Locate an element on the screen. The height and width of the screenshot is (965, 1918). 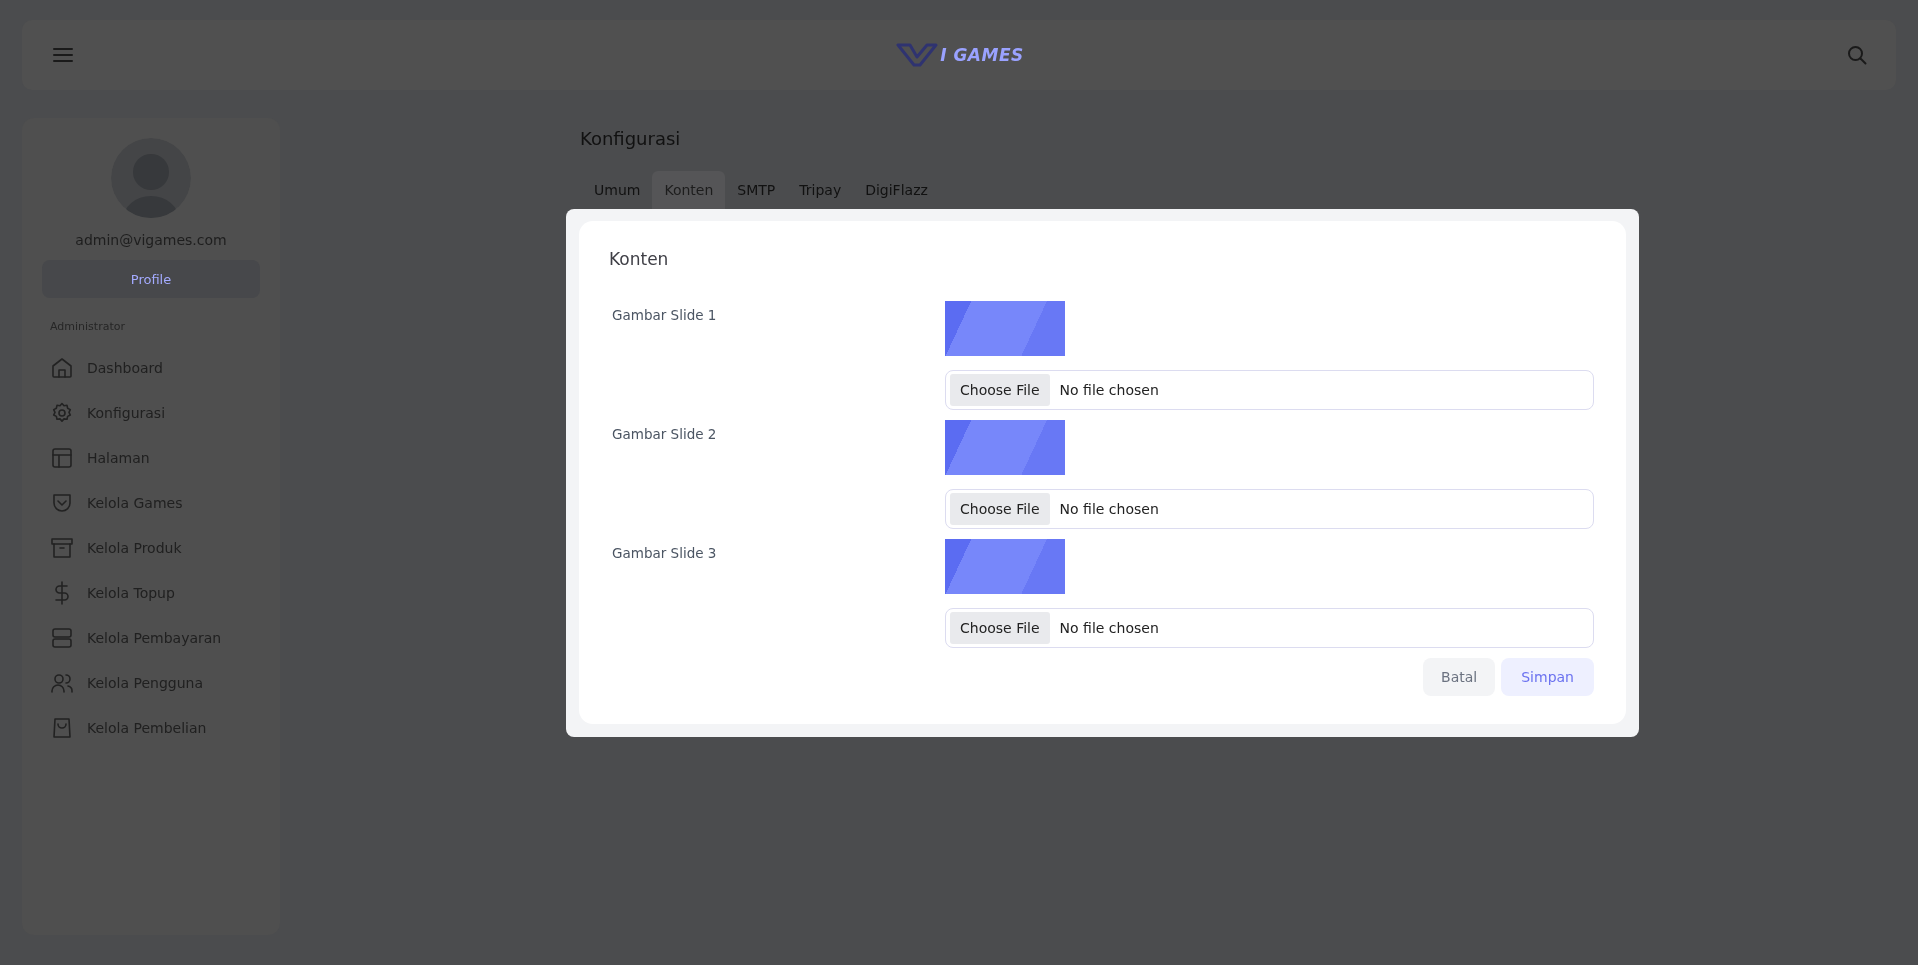
tab: Konten is located at coordinates (689, 190).